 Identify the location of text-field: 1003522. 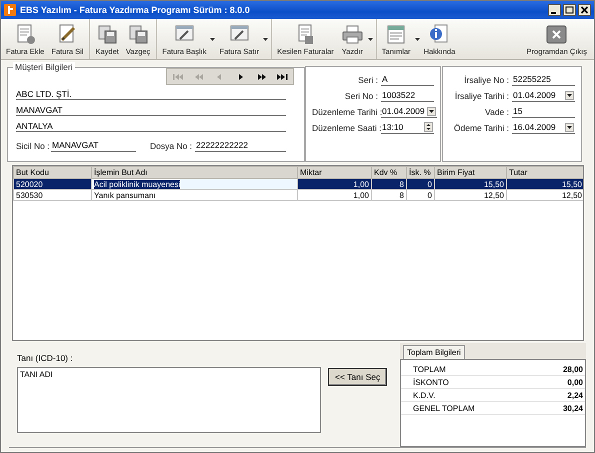
(407, 95).